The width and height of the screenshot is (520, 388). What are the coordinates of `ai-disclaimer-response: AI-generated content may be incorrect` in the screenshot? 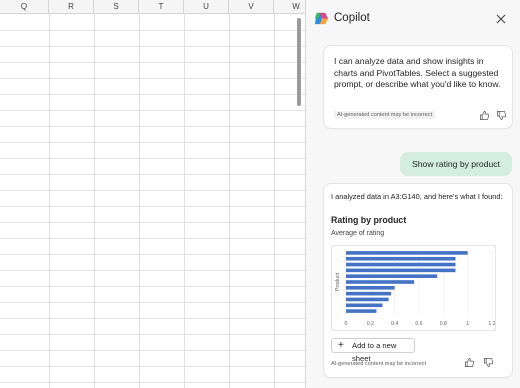 It's located at (379, 364).